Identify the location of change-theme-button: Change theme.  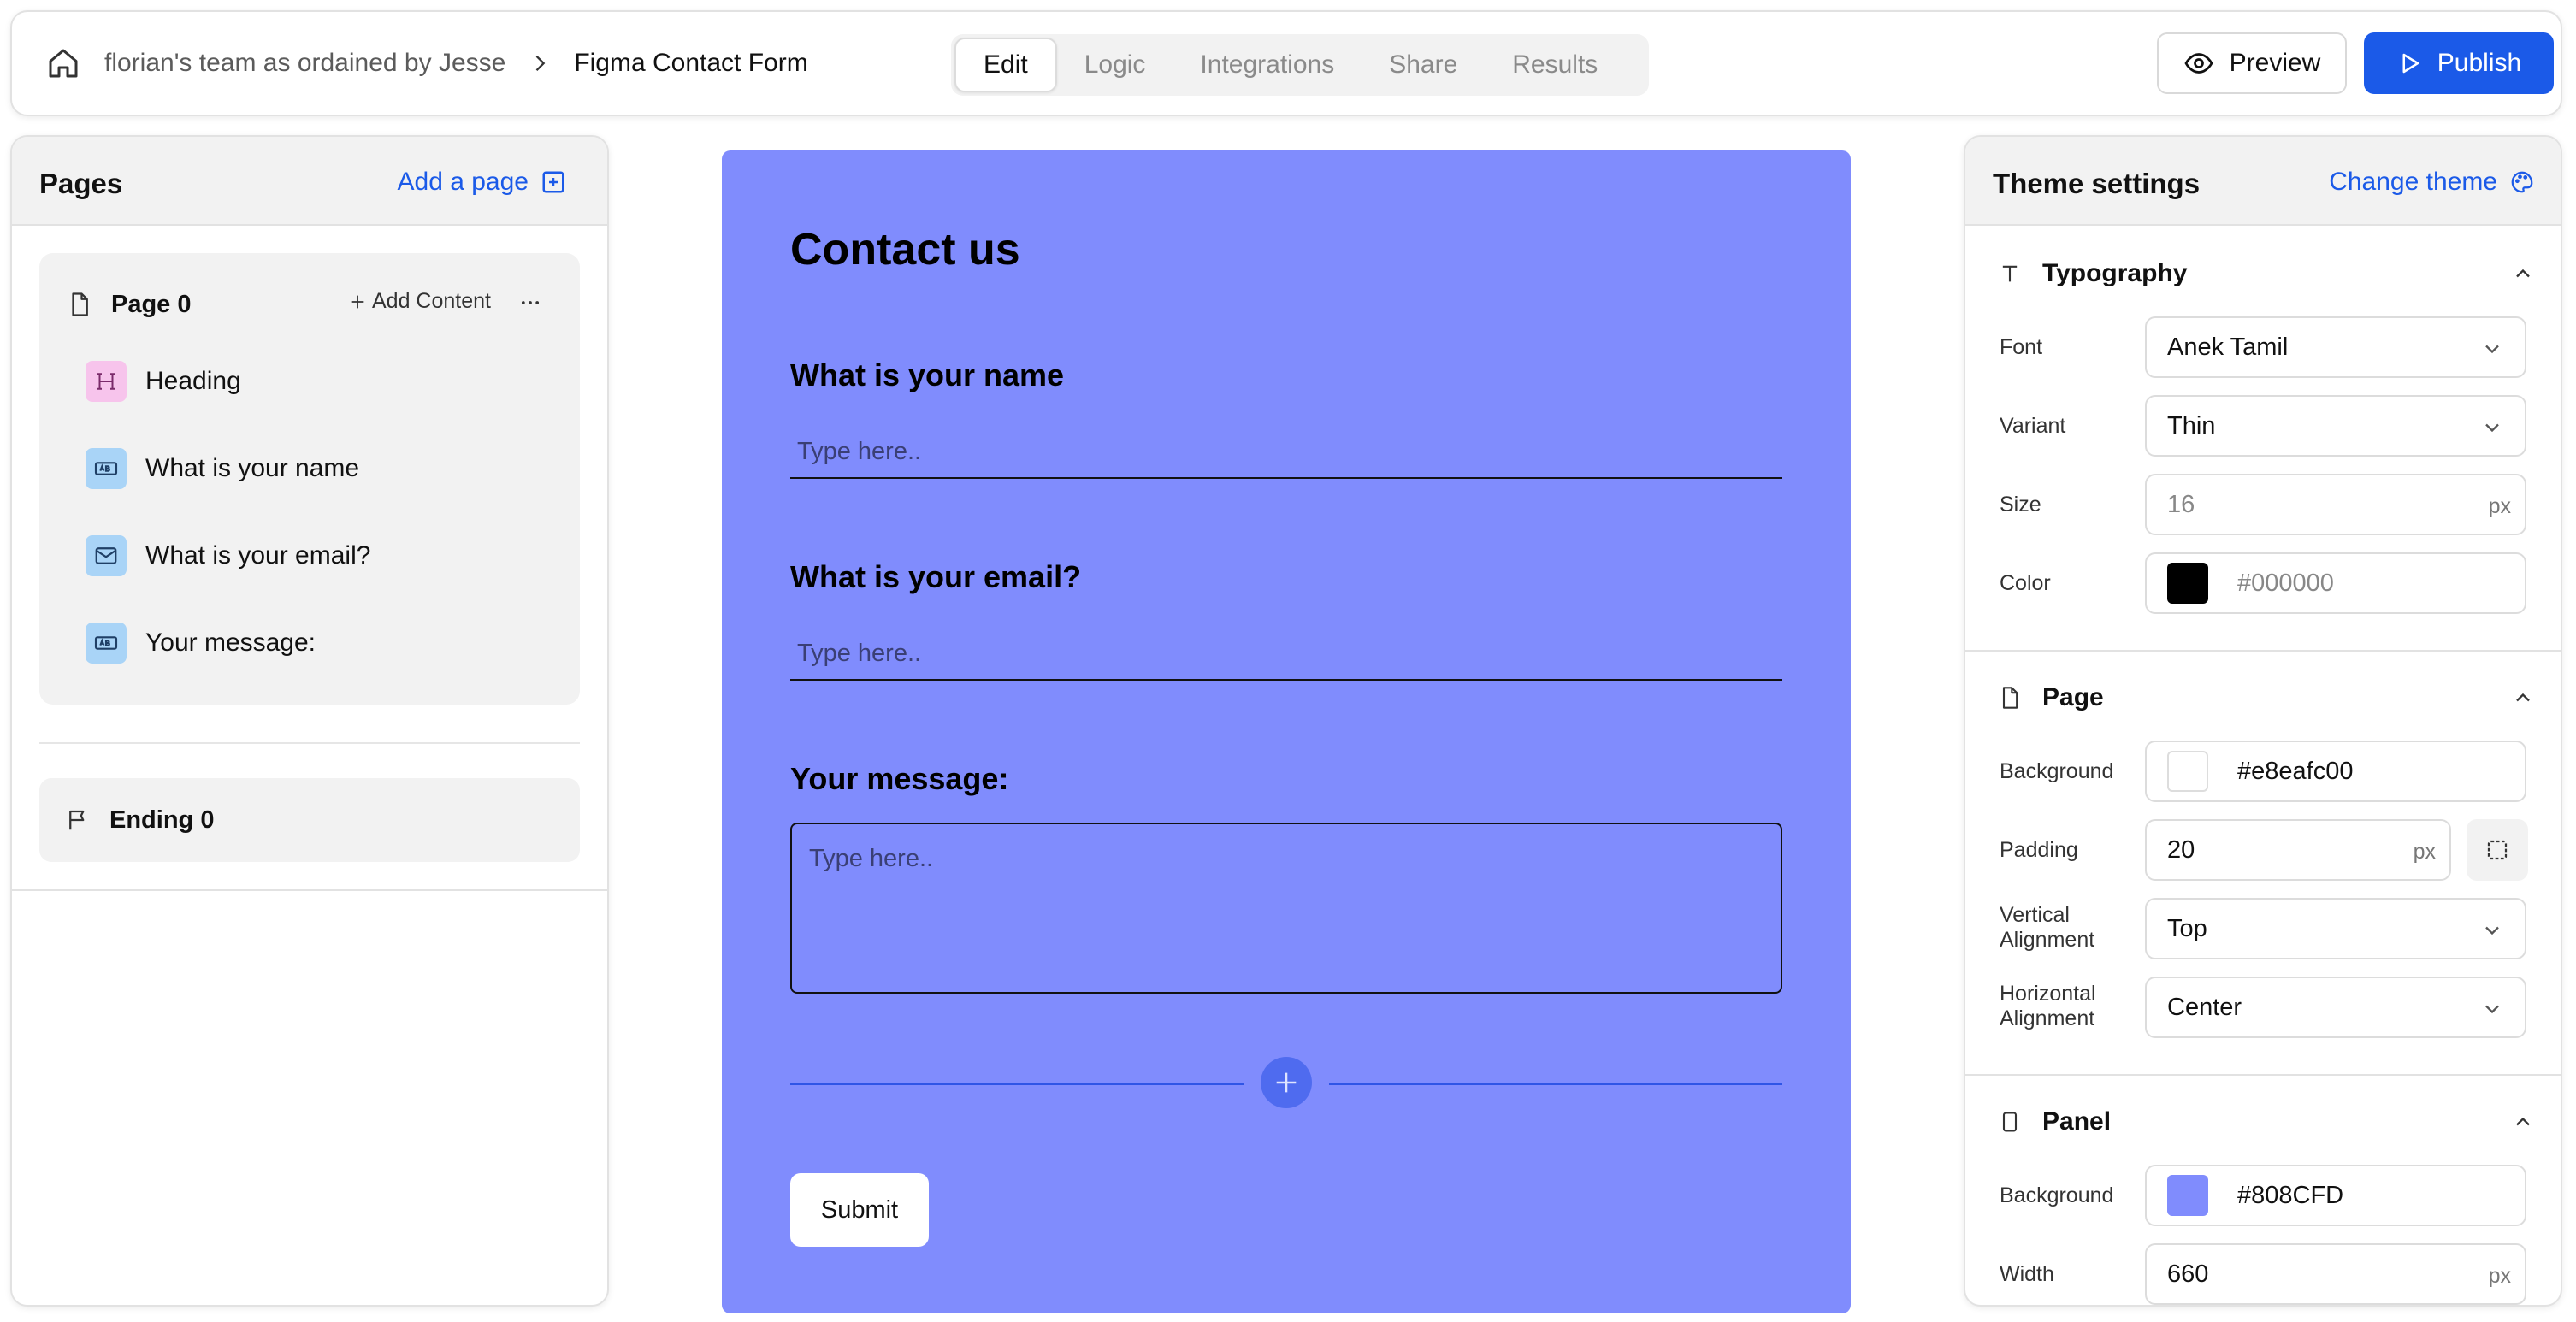
(2432, 182).